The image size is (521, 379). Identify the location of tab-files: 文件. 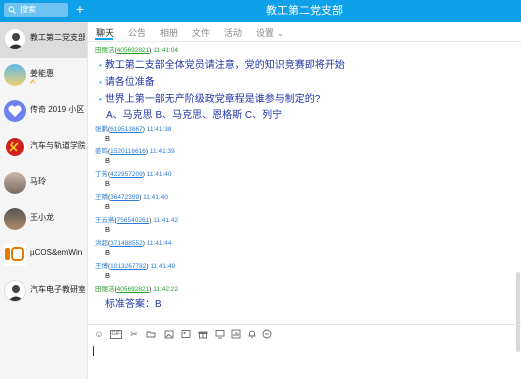
(201, 32).